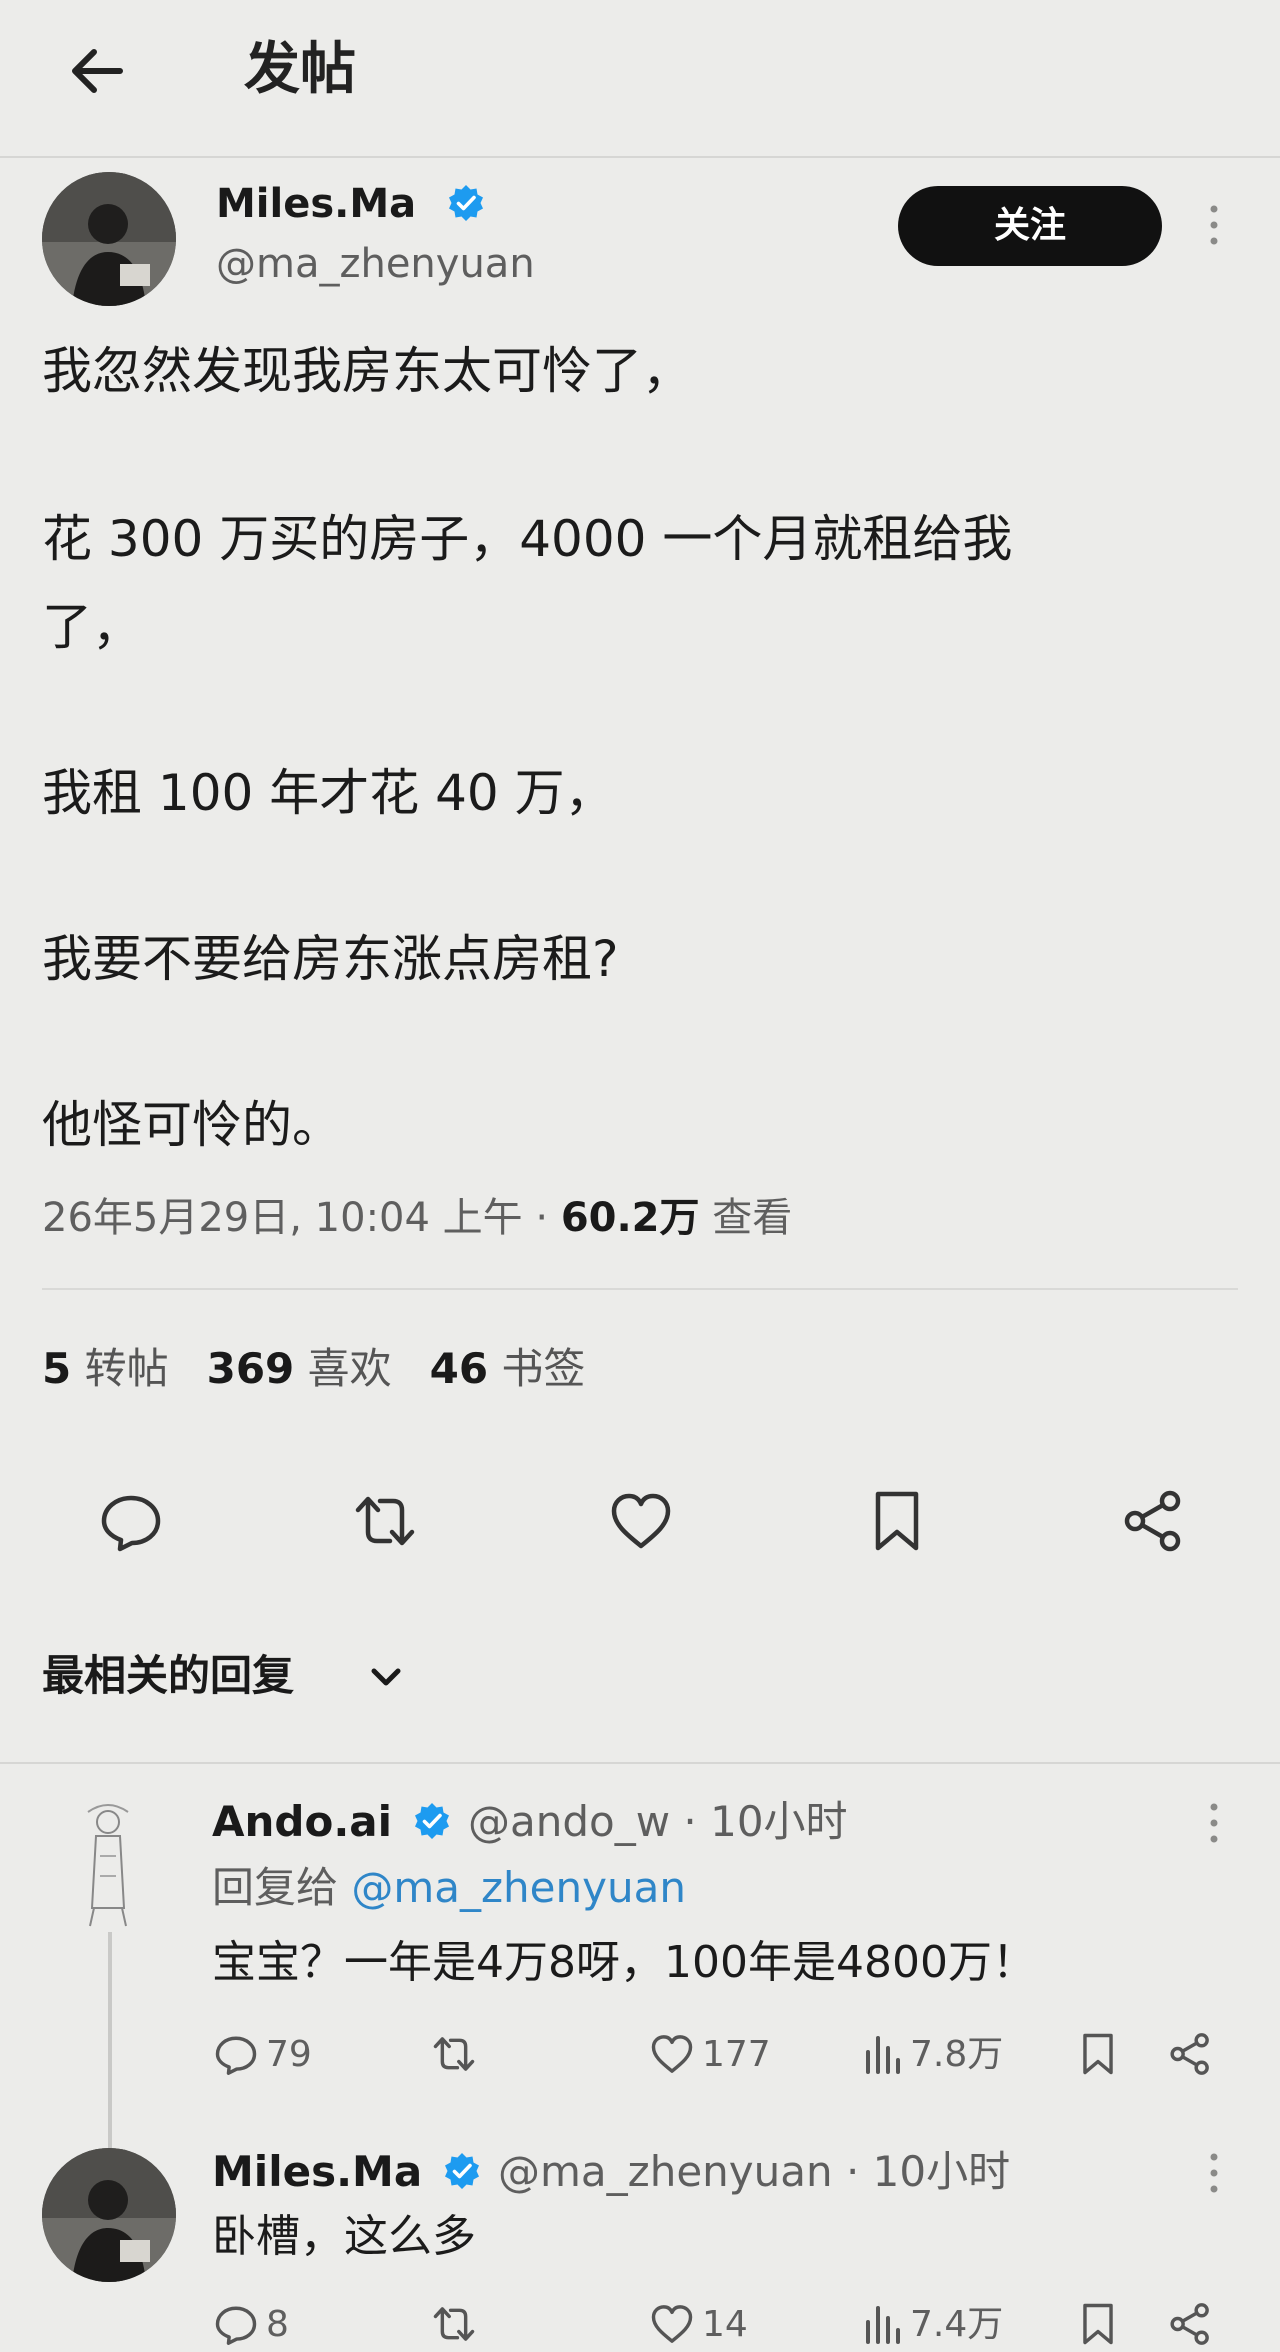 The width and height of the screenshot is (1280, 2352). I want to click on chevron-down-icon, so click(386, 1677).